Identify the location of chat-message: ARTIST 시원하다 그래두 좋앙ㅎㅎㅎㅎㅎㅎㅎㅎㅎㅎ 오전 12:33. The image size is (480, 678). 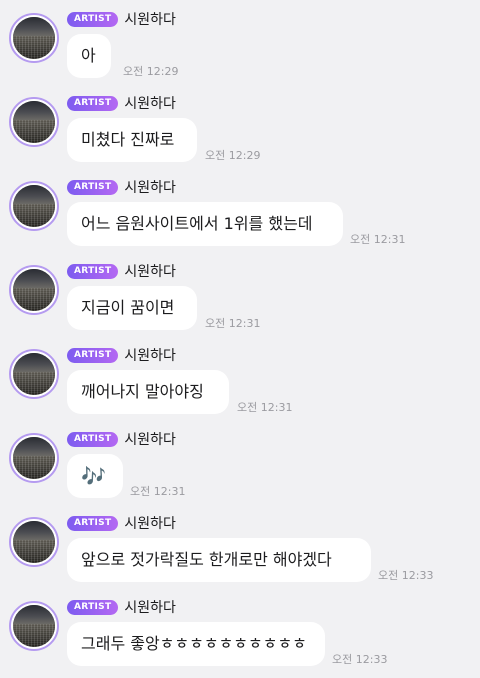
(240, 630).